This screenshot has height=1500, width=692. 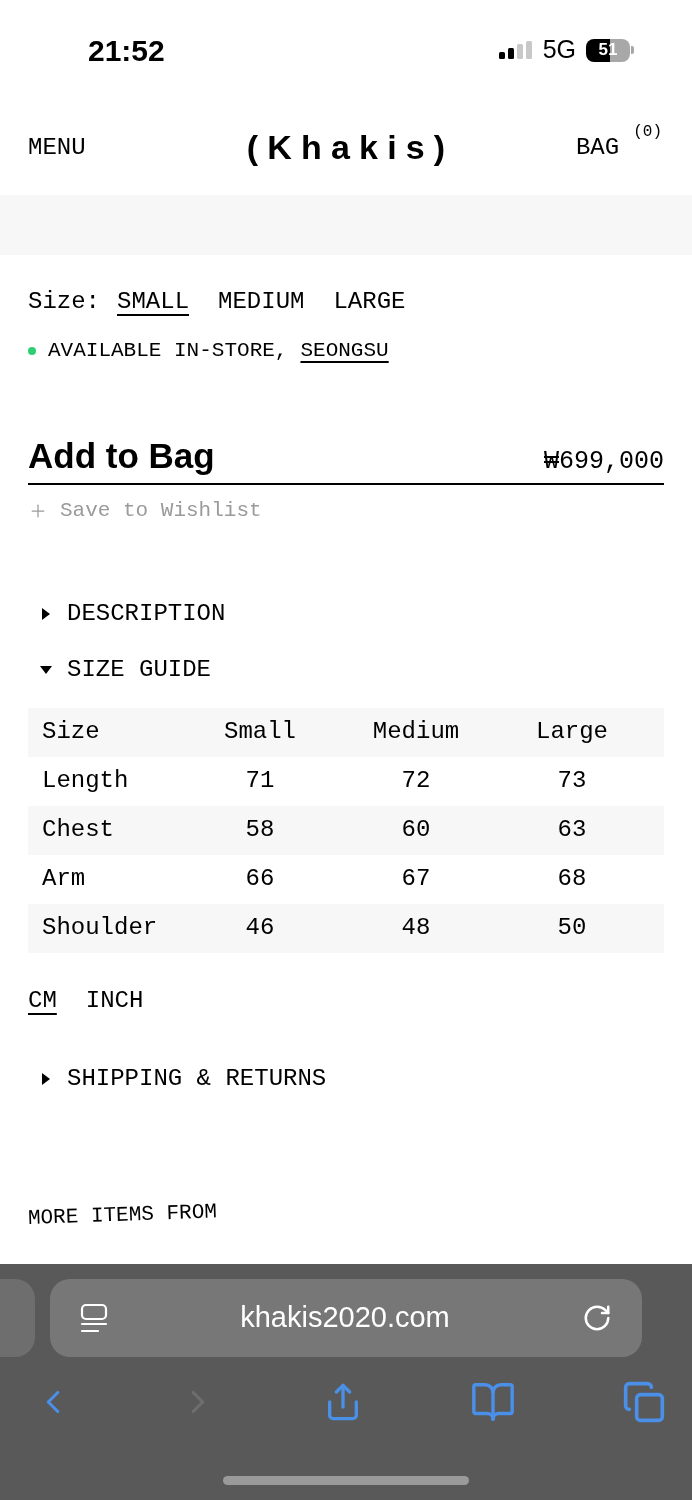 I want to click on availability-text: AVAILABLE IN-STORE,, so click(x=168, y=351).